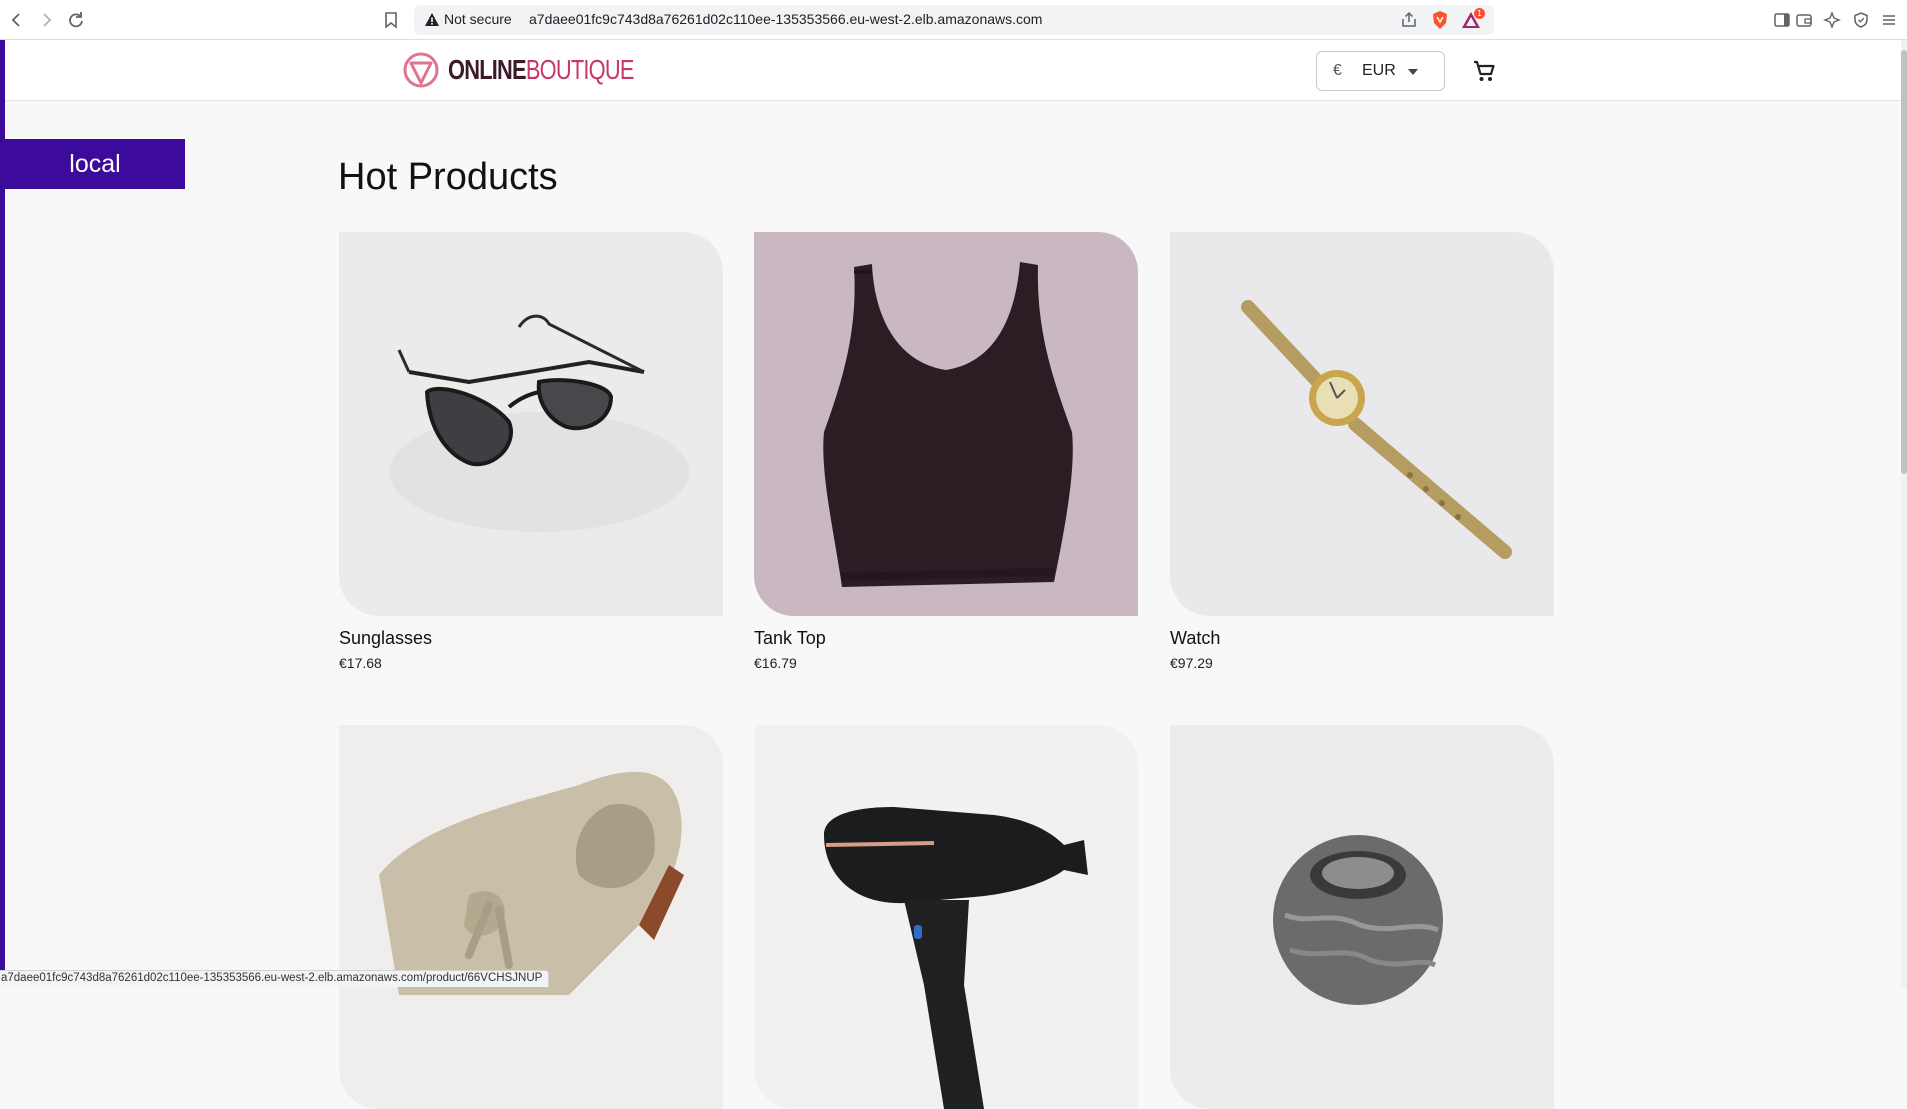 The height and width of the screenshot is (1109, 1907). I want to click on environment-badge: local, so click(95, 164).